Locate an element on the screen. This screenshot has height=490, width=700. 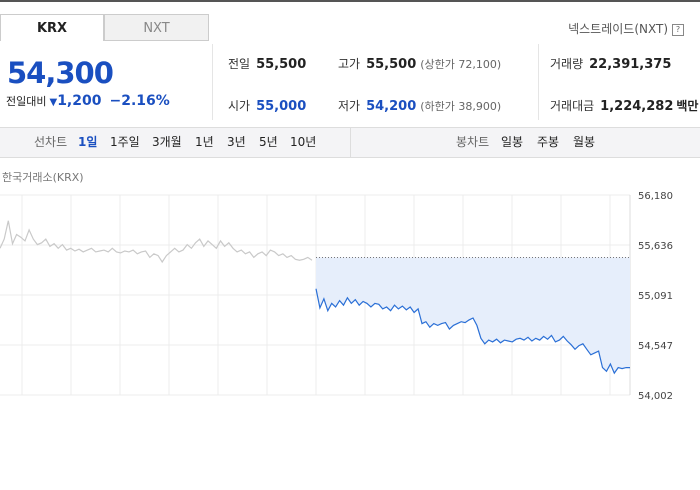
stat-open: 시가 55,000 is located at coordinates (267, 105).